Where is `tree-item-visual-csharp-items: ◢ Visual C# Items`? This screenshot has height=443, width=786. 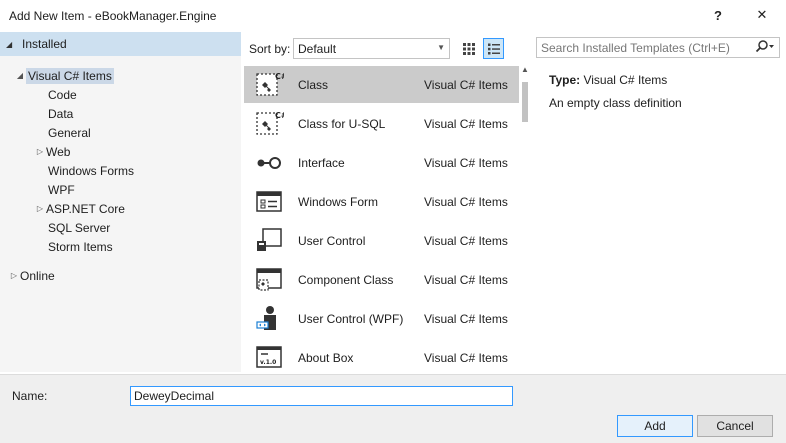 tree-item-visual-csharp-items: ◢ Visual C# Items is located at coordinates (64, 75).